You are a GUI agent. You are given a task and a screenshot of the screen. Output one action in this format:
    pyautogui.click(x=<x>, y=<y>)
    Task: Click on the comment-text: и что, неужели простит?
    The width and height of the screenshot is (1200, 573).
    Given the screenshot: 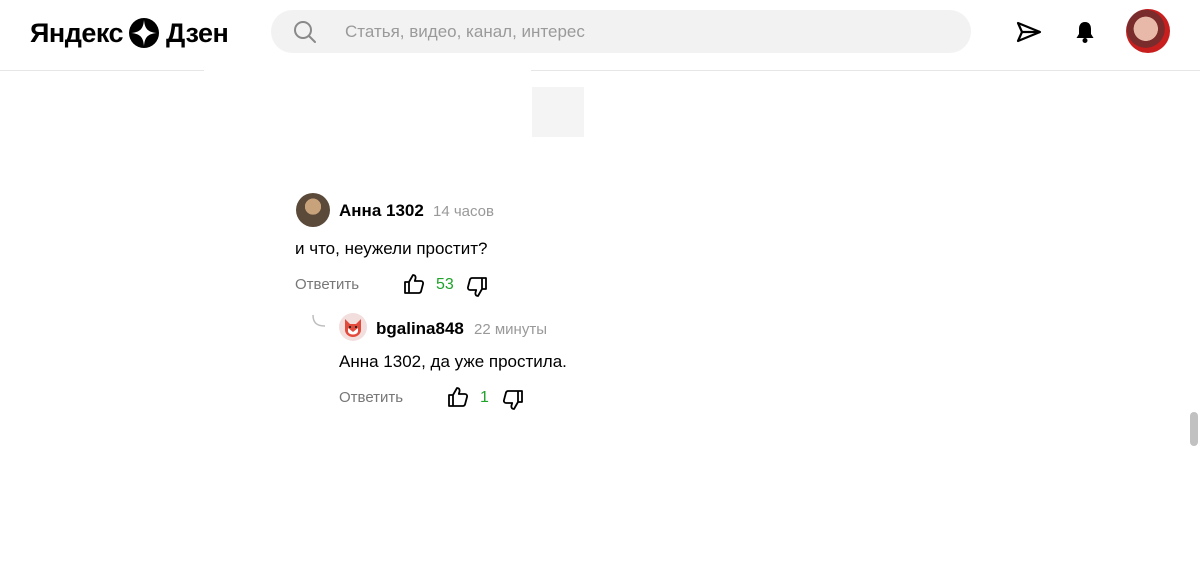 What is the action you would take?
    pyautogui.click(x=391, y=248)
    